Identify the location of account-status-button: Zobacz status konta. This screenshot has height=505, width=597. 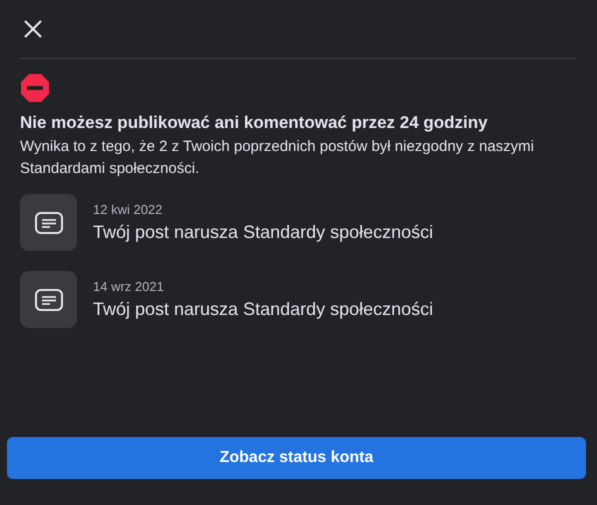
(296, 458).